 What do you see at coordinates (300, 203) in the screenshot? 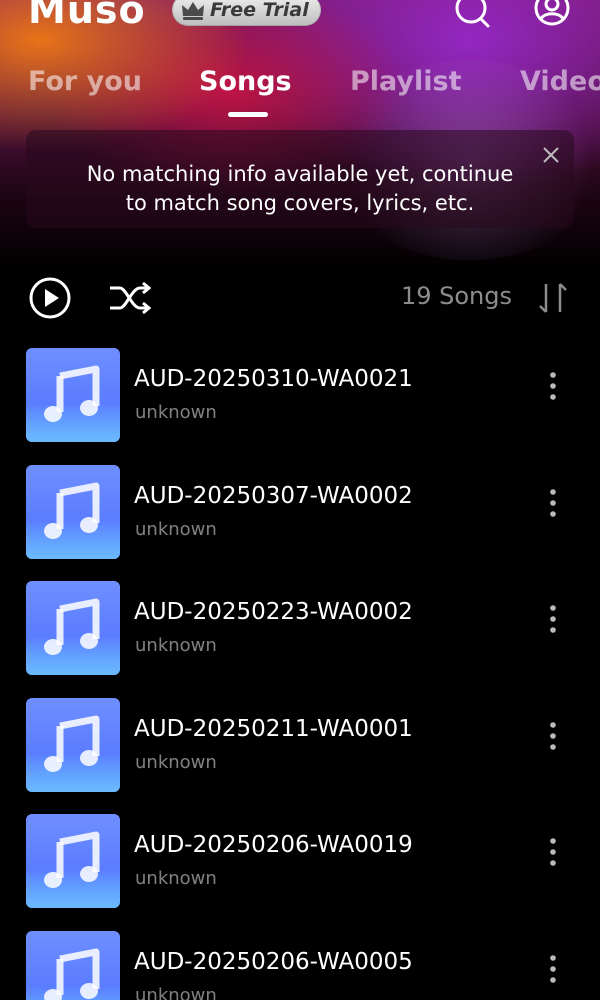
I see `banner-line-2: to match song covers, lyrics, etc.` at bounding box center [300, 203].